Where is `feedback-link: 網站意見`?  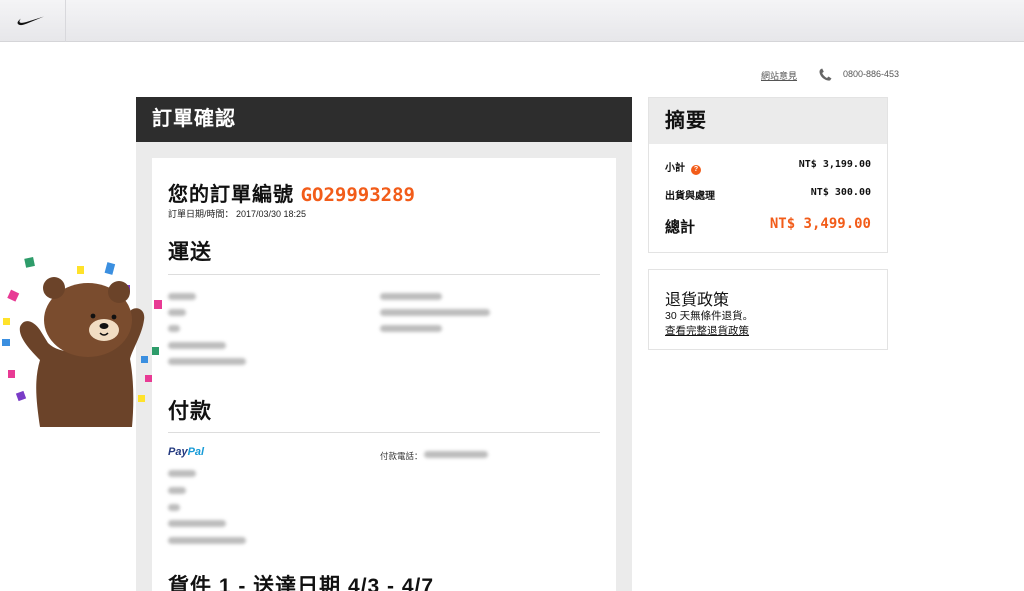
feedback-link: 網站意見 is located at coordinates (779, 75).